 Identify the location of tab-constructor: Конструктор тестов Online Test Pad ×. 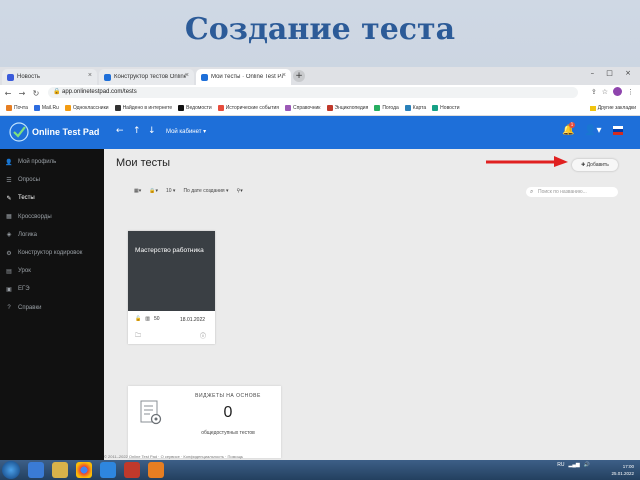
(146, 77).